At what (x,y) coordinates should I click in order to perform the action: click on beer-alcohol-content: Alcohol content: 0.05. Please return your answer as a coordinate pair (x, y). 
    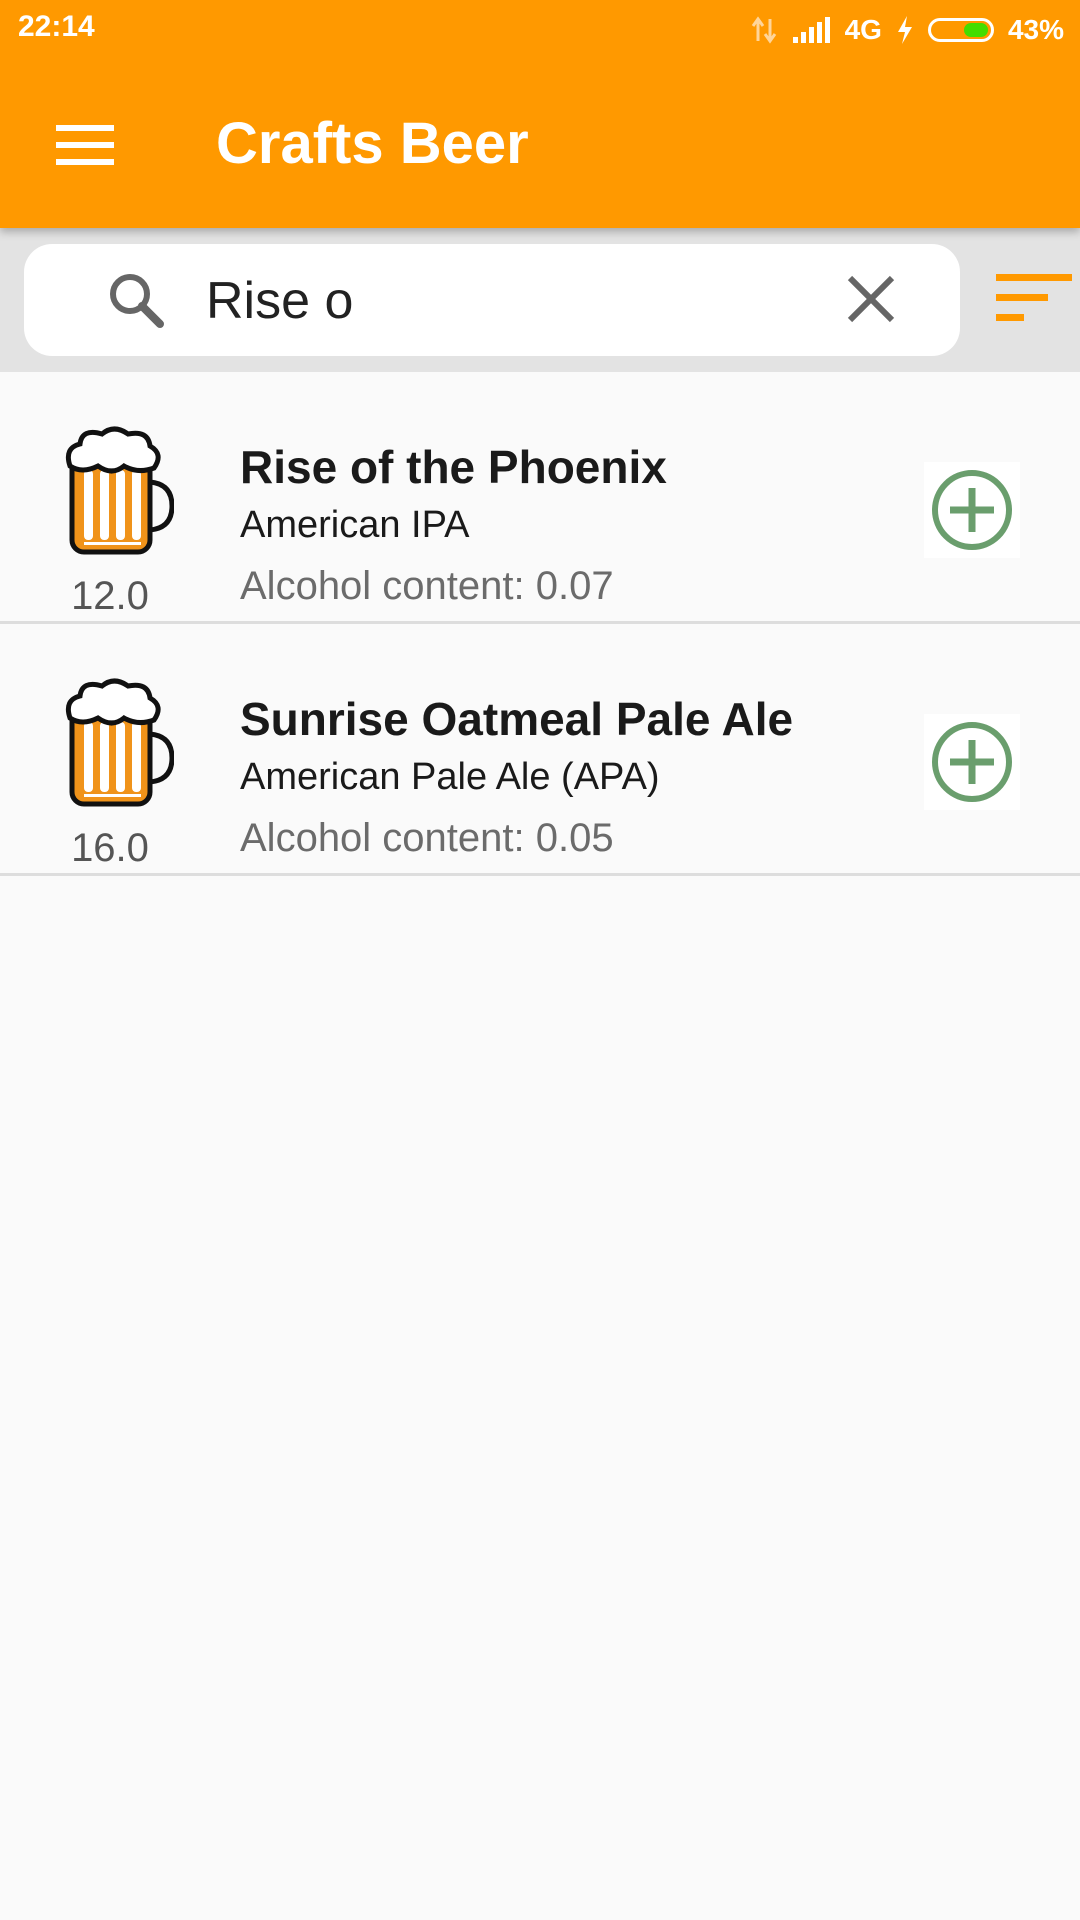
    Looking at the image, I should click on (427, 838).